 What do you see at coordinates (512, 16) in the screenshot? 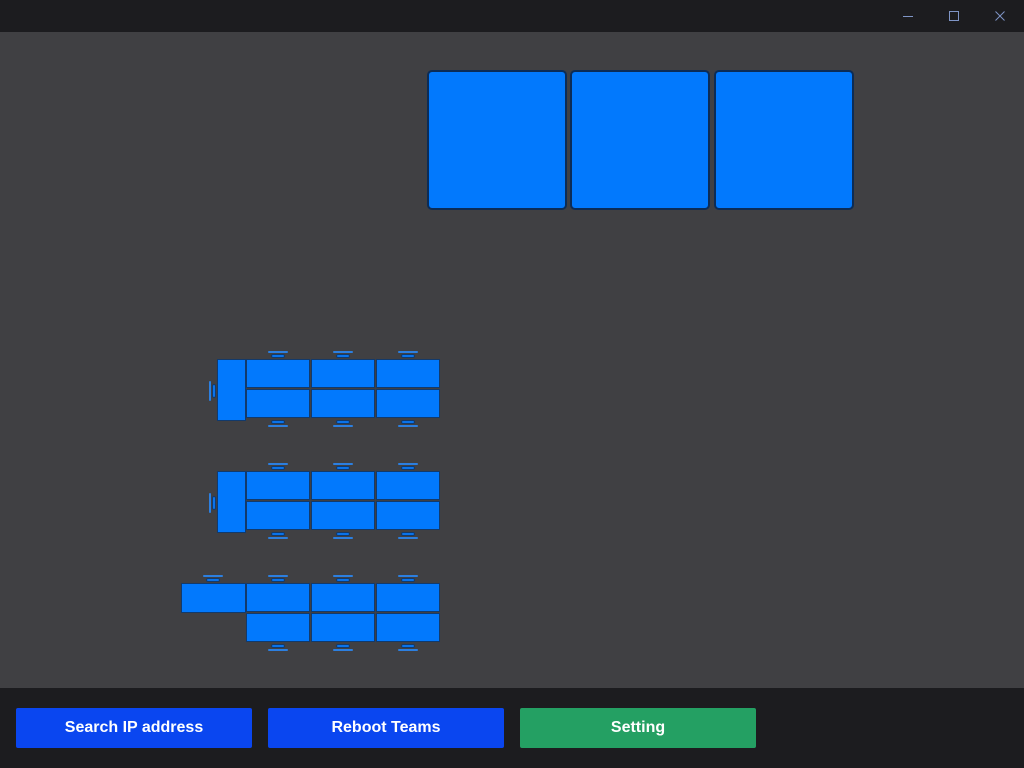
I see `title-bar` at bounding box center [512, 16].